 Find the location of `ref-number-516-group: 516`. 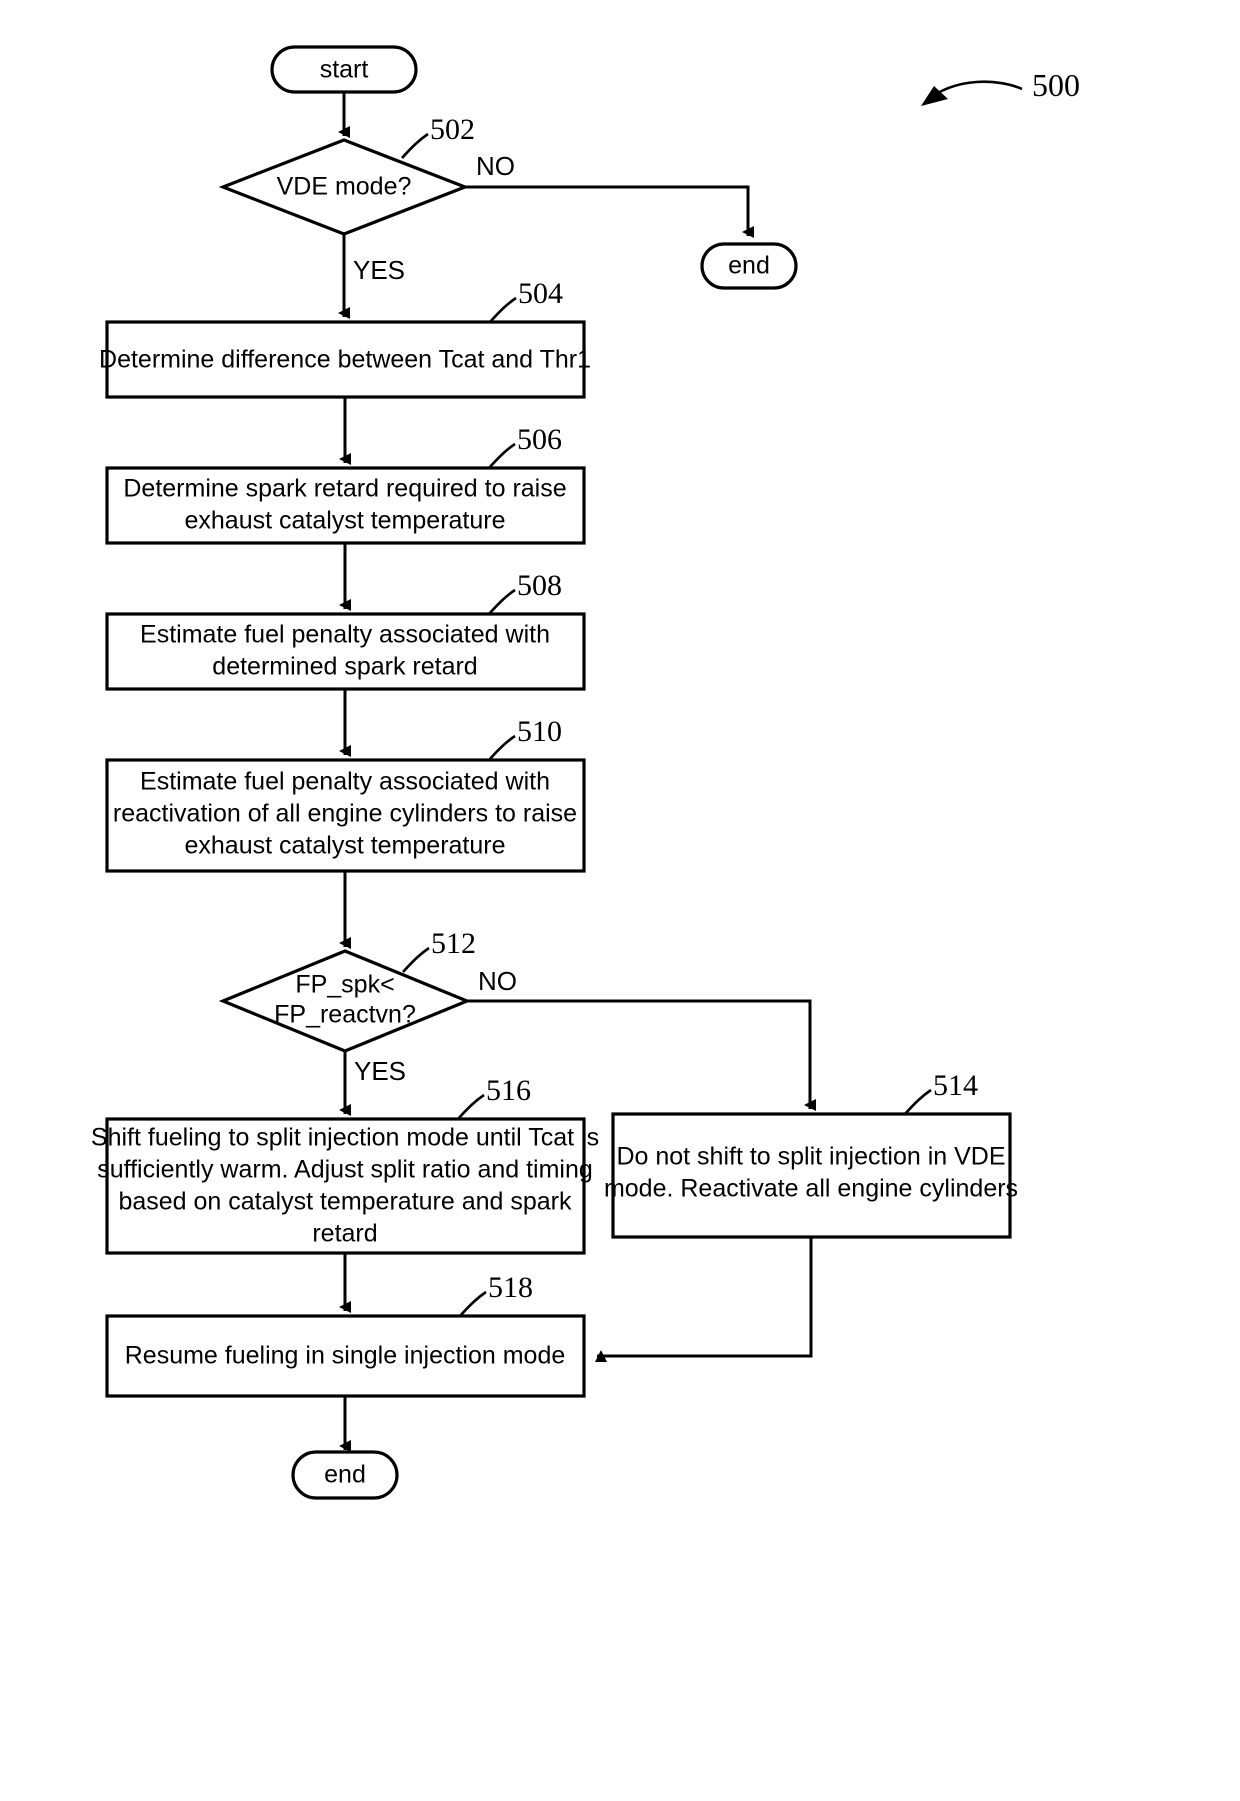

ref-number-516-group: 516 is located at coordinates (494, 1097).